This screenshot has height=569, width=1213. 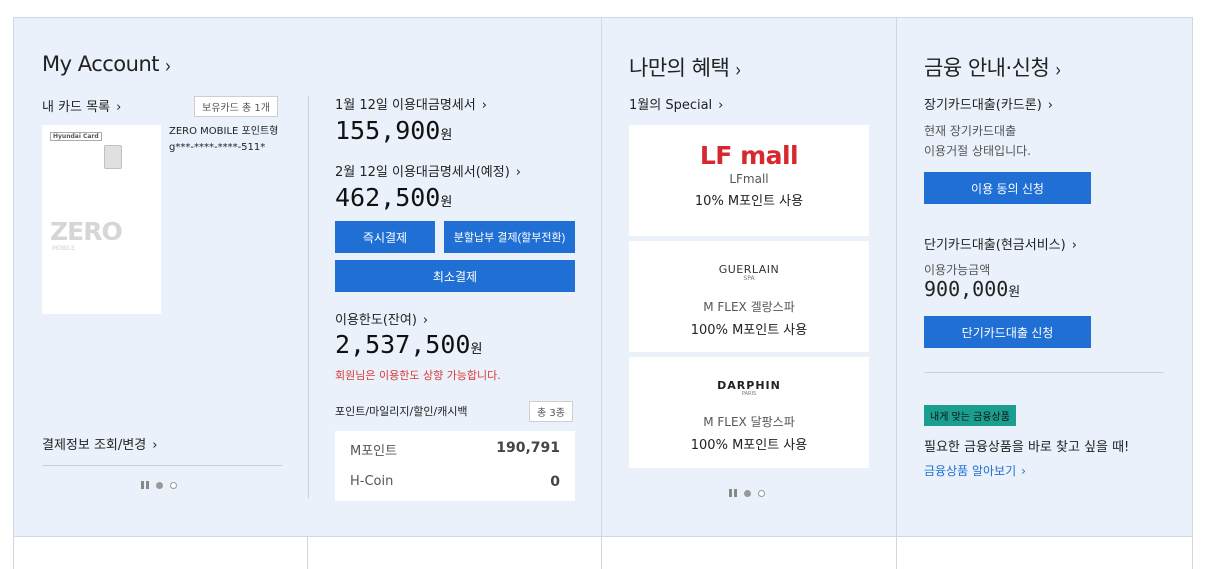 What do you see at coordinates (381, 318) in the screenshot?
I see `limit-link: 이용한도(잔여) ›` at bounding box center [381, 318].